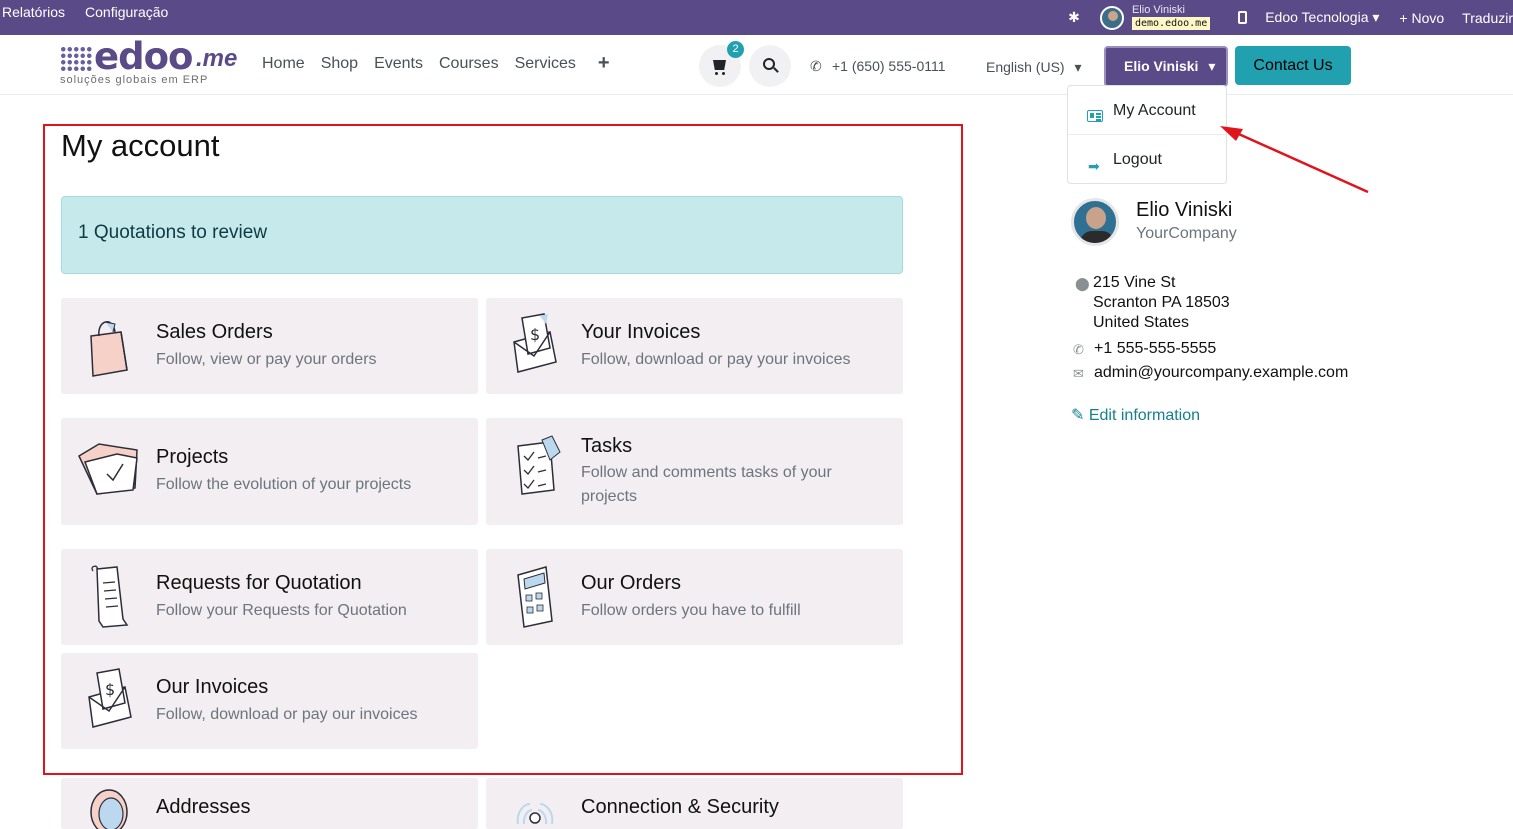  I want to click on logo-tagline: soluções globais em ERP, so click(134, 80).